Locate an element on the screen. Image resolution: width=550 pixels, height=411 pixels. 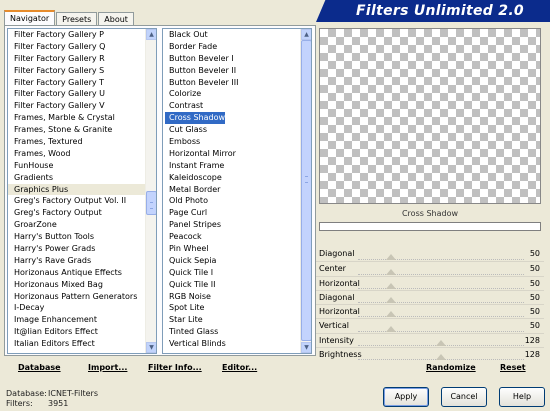
category-item: Gradients is located at coordinates (76, 178).